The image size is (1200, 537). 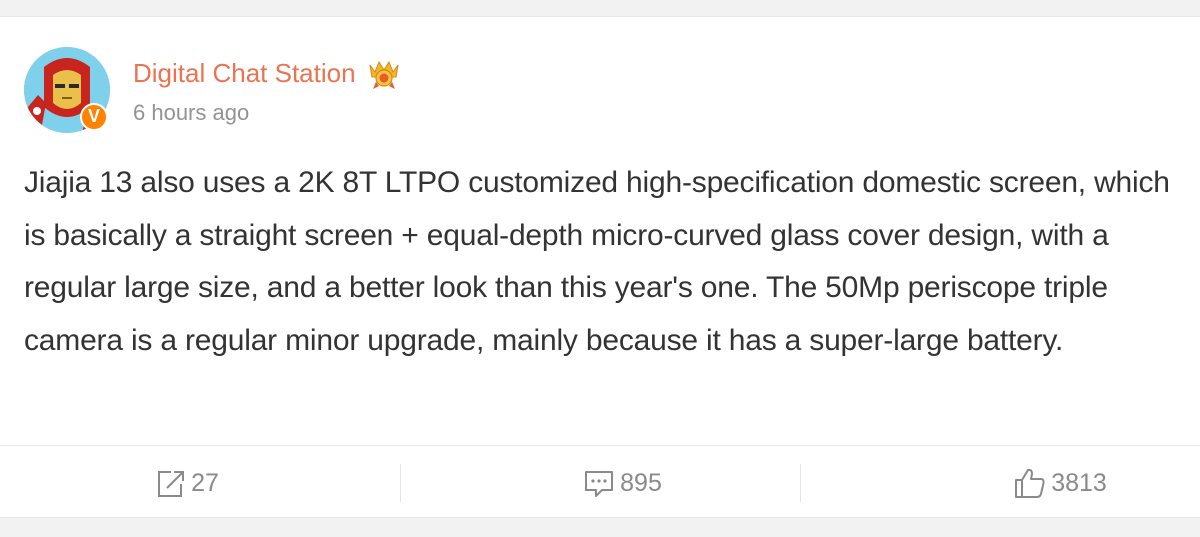 I want to click on crown-badge-icon, so click(x=384, y=73).